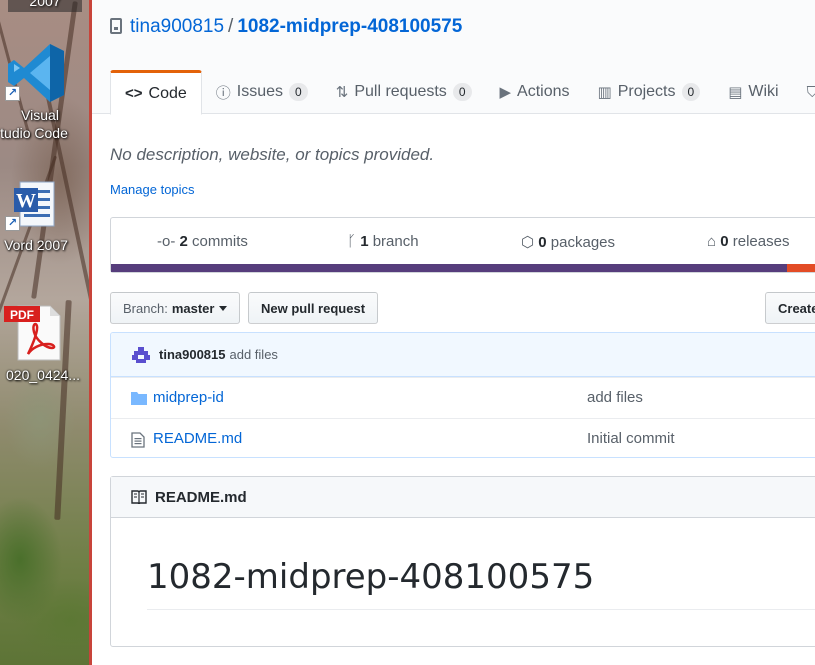 This screenshot has height=665, width=815. Describe the element at coordinates (724, 241) in the screenshot. I see `releases-count: 0` at that location.